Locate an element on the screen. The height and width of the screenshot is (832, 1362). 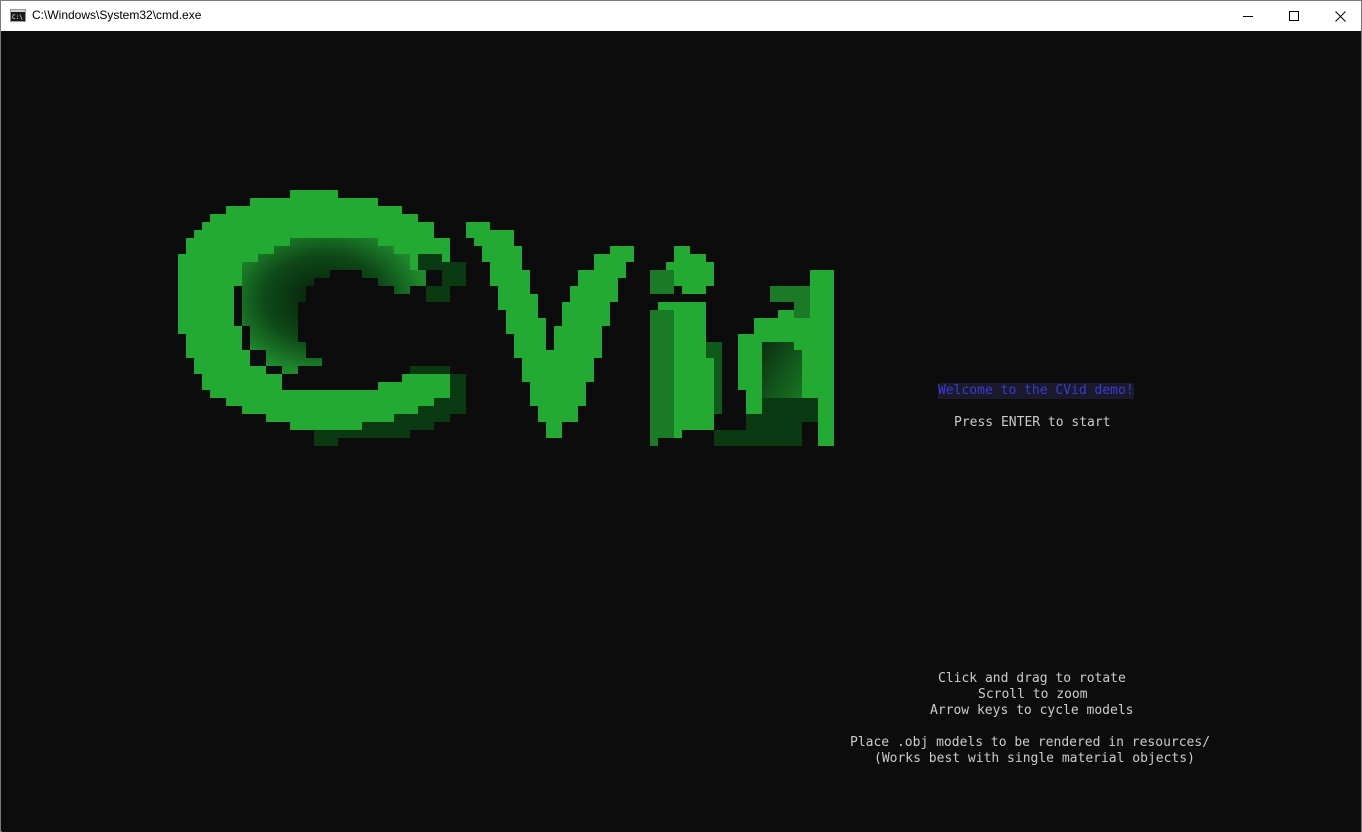
minimize-button is located at coordinates (1248, 16).